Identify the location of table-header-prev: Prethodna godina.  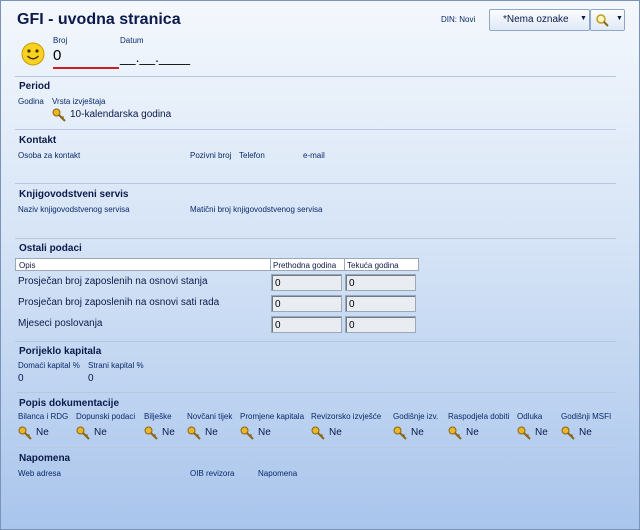
(305, 265).